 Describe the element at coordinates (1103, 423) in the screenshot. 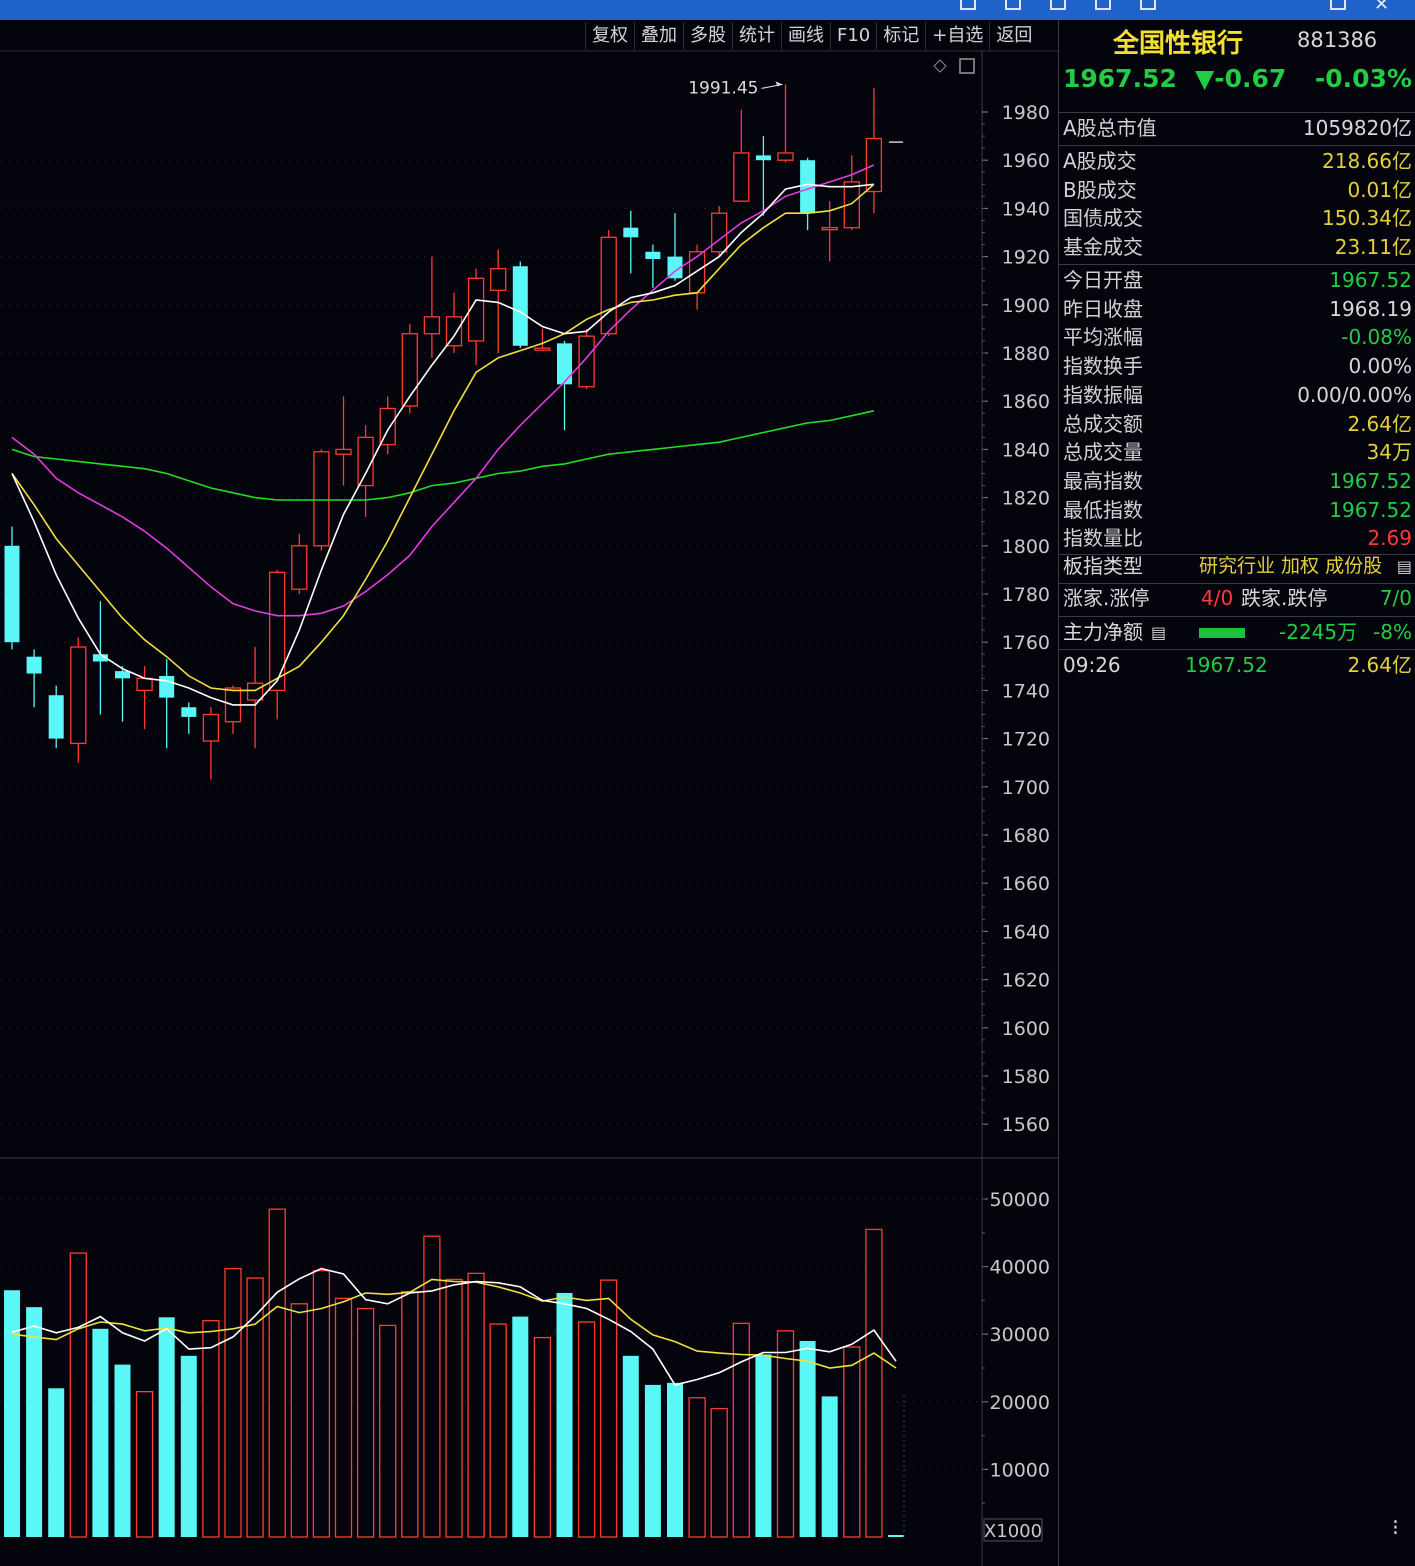

I see `row-stat-5-label: 总成交额` at that location.